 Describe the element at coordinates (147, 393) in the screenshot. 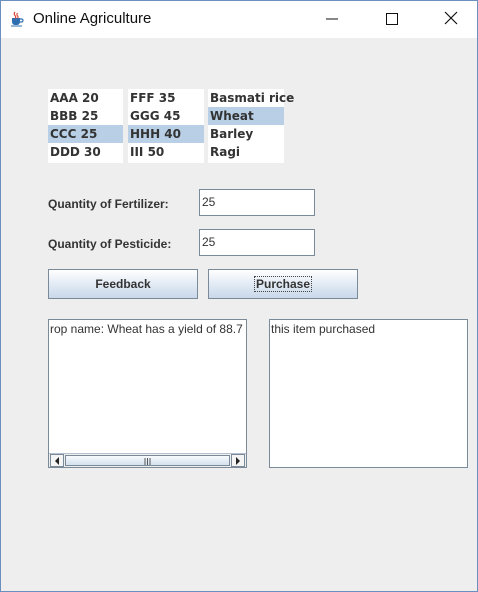

I see `crop-info-textarea: rop name: Wheat has a yield of 88.7` at that location.